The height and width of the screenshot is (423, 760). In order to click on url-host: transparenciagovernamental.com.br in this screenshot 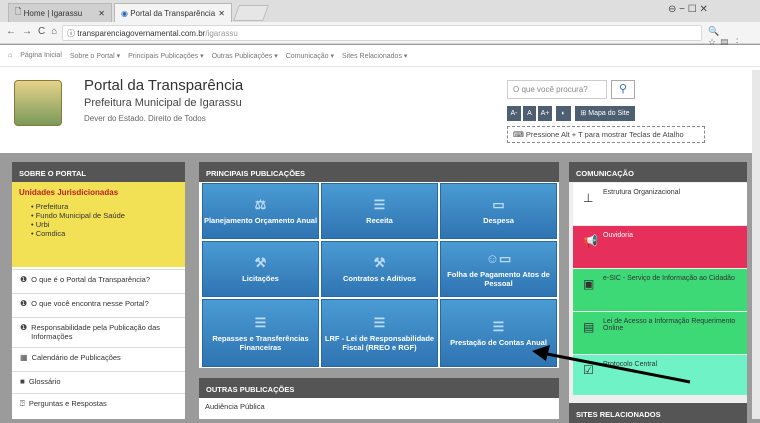, I will do `click(141, 33)`.